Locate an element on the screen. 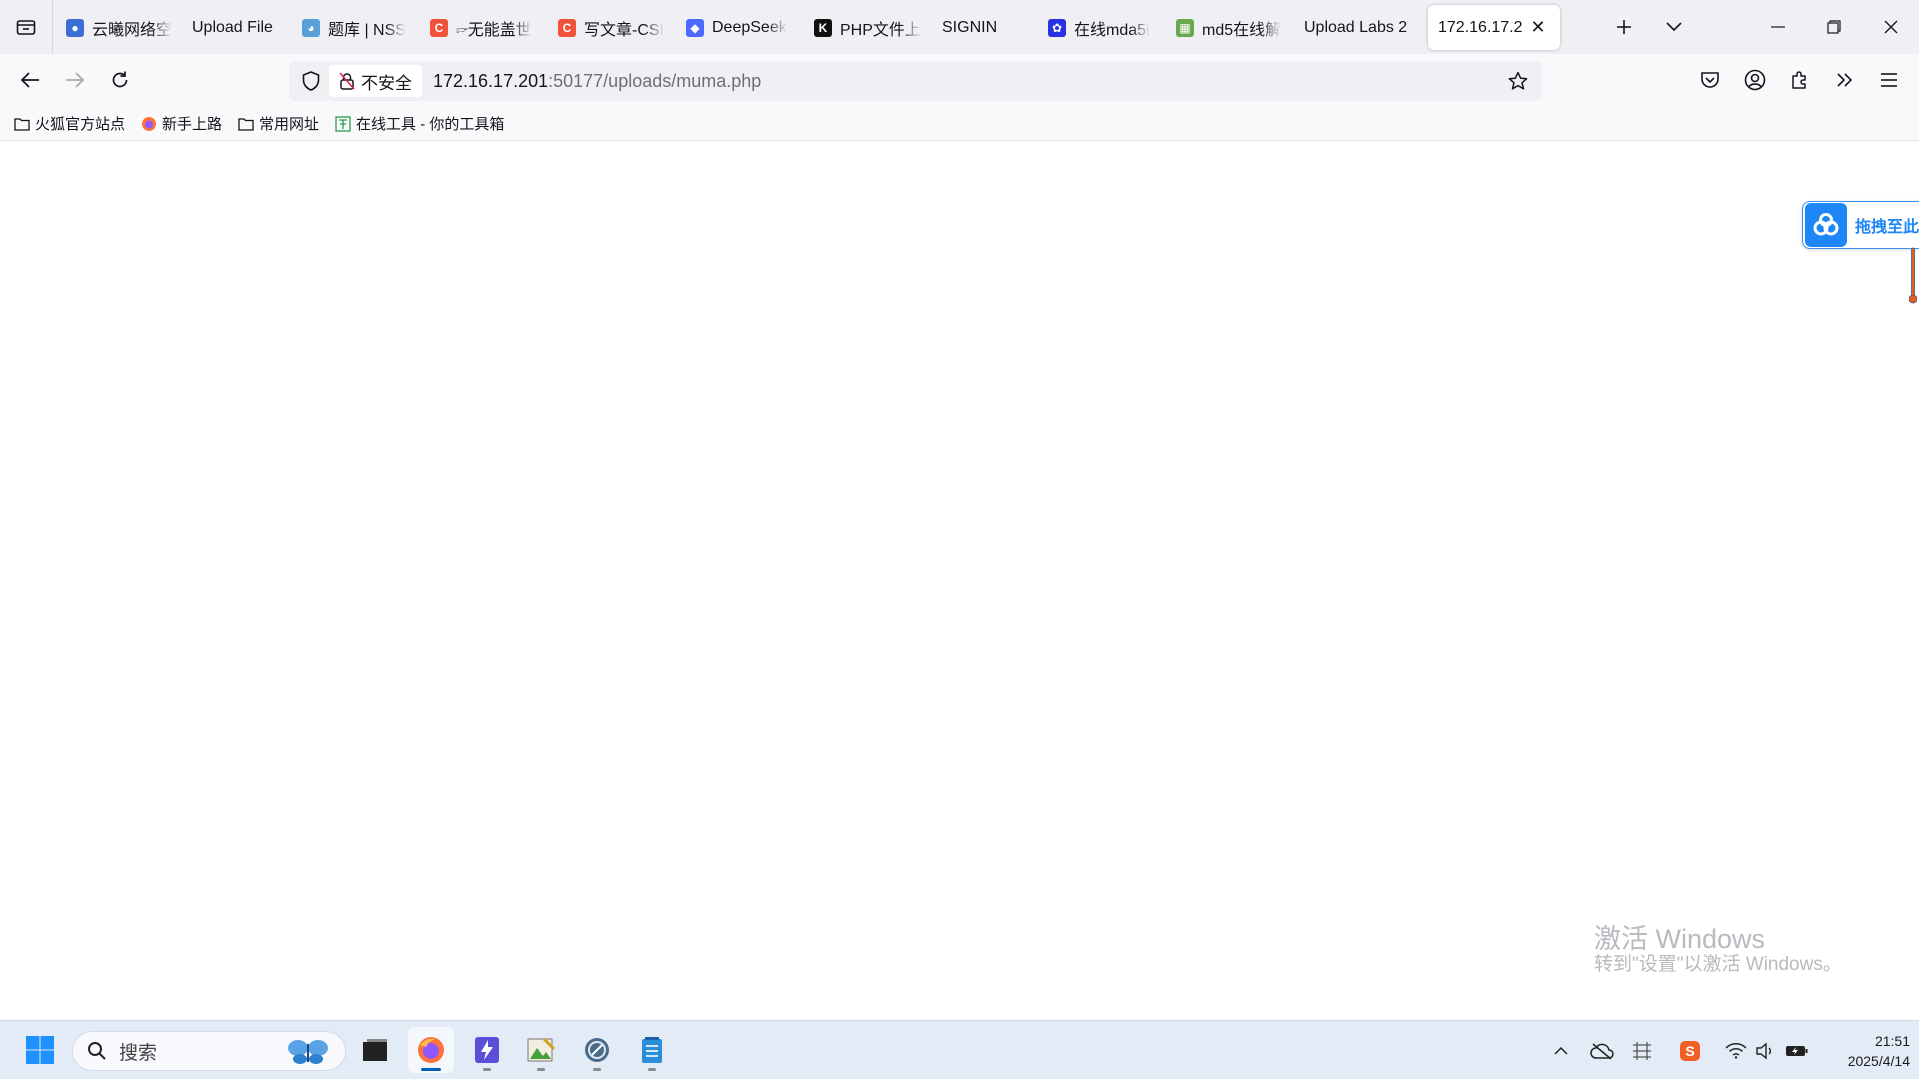 The width and height of the screenshot is (1919, 1079). search-icon is located at coordinates (97, 1051).